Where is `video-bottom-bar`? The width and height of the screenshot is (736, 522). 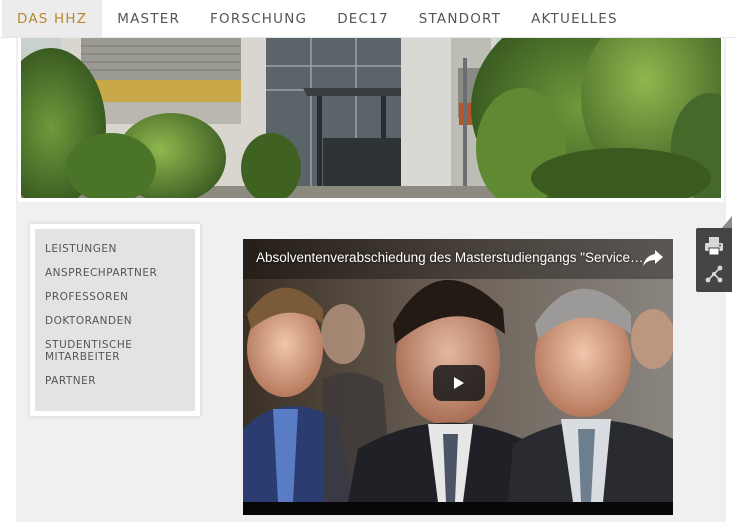 video-bottom-bar is located at coordinates (458, 508).